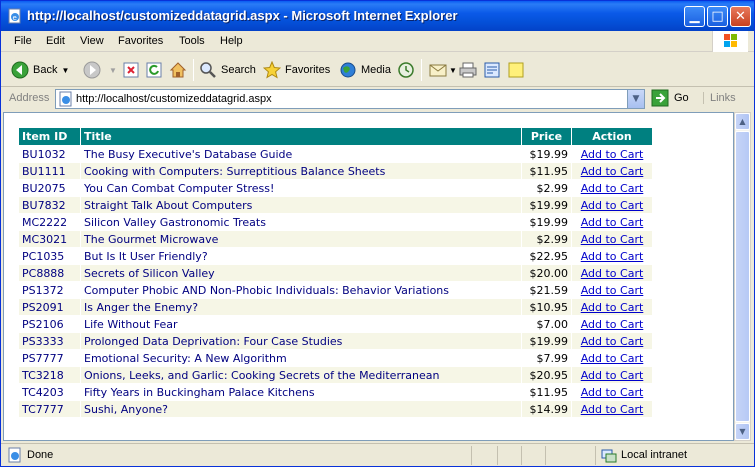  I want to click on menu-bar: File Edit View Favorites Tools Help, so click(377, 41).